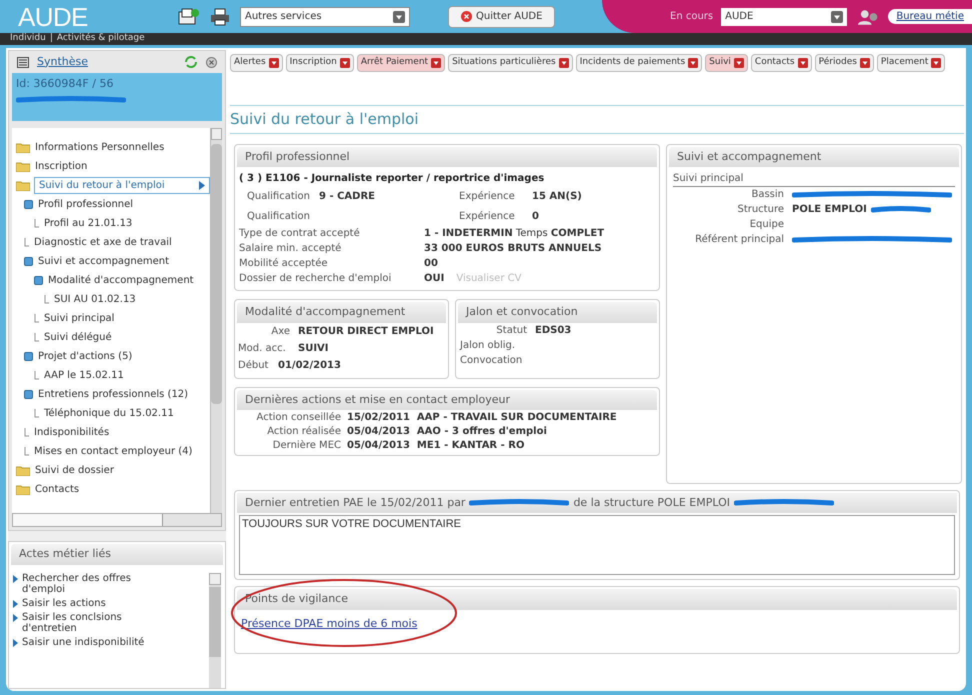 The width and height of the screenshot is (972, 695). What do you see at coordinates (692, 17) in the screenshot?
I see `current-label: En cours` at bounding box center [692, 17].